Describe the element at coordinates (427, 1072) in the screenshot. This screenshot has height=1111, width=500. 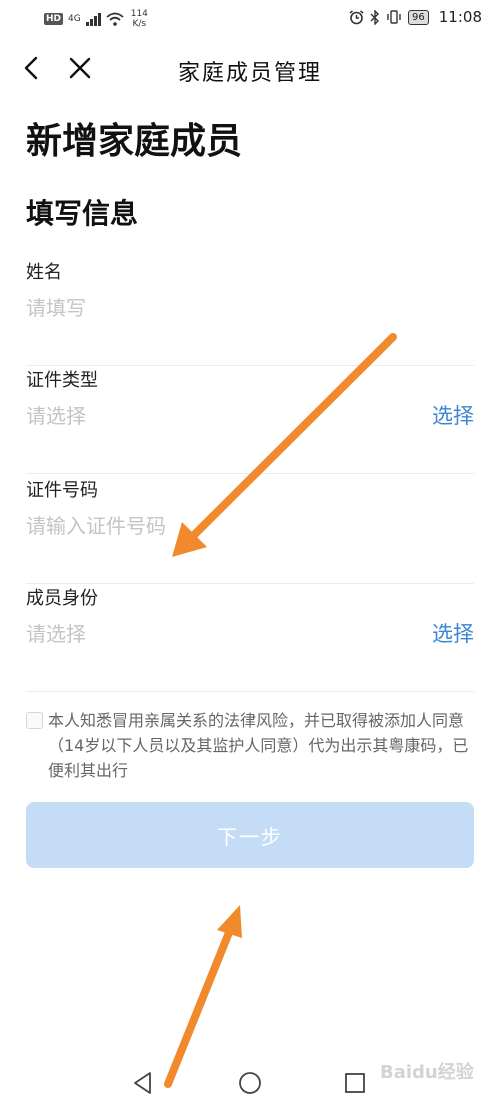
I see `watermark: Baidu经验` at that location.